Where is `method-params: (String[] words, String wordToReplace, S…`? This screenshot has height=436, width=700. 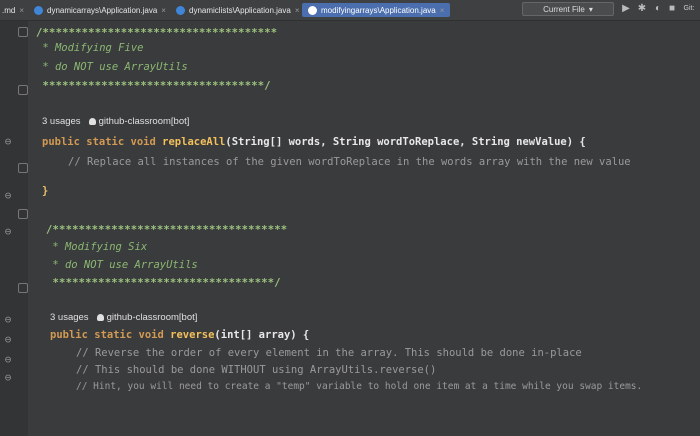 method-params: (String[] words, String wordToReplace, S… is located at coordinates (405, 142).